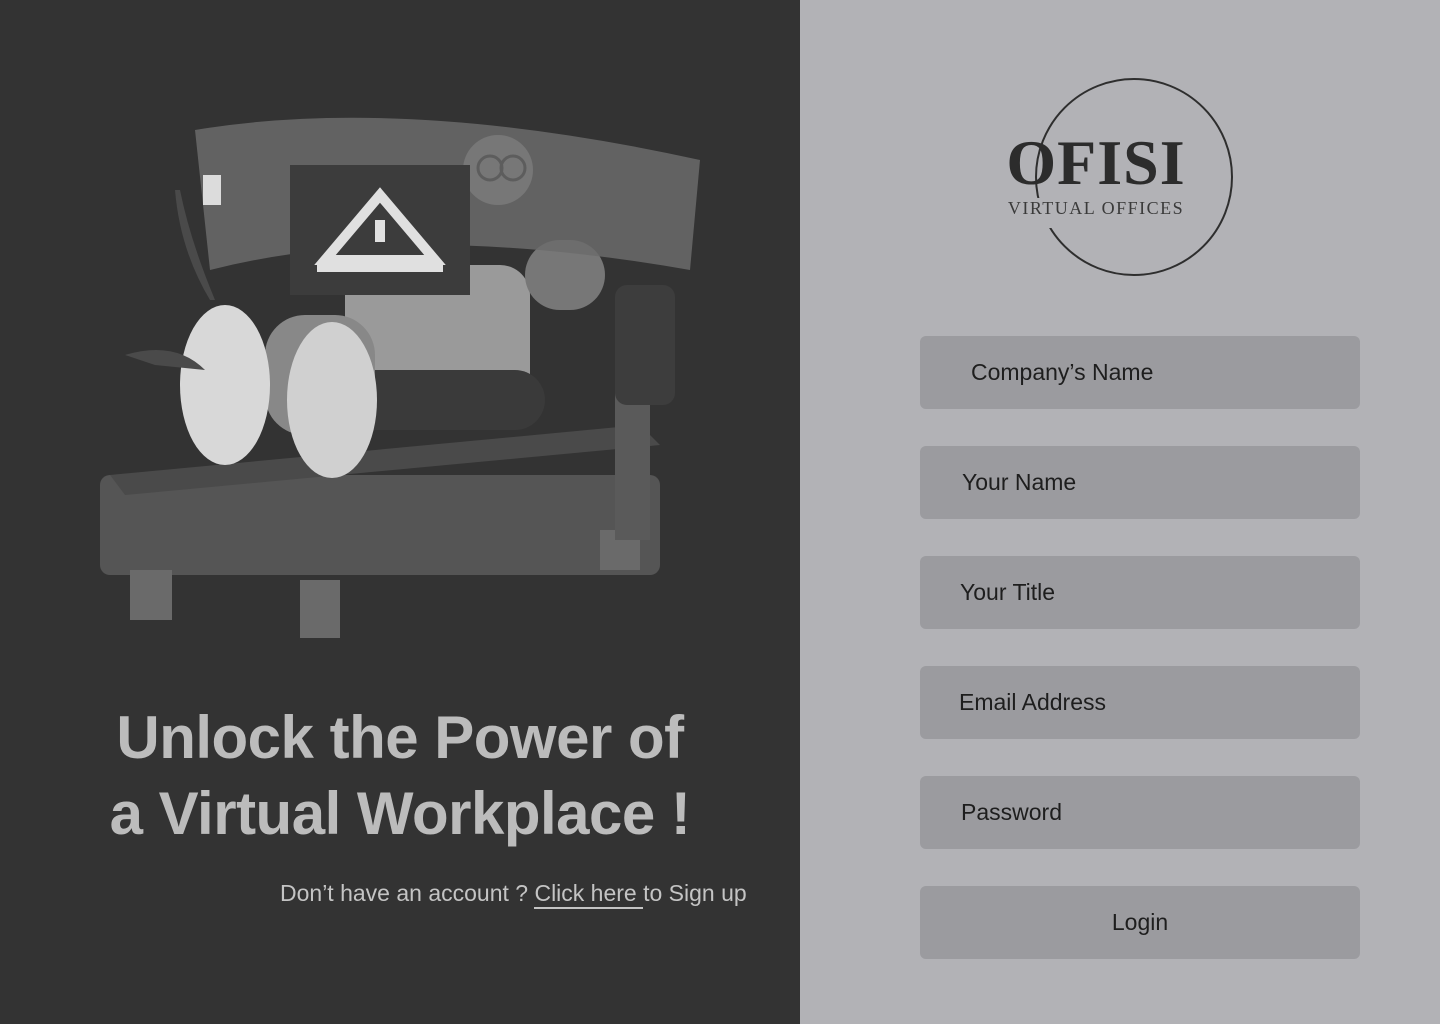  What do you see at coordinates (589, 894) in the screenshot?
I see `signup-link: Click here` at bounding box center [589, 894].